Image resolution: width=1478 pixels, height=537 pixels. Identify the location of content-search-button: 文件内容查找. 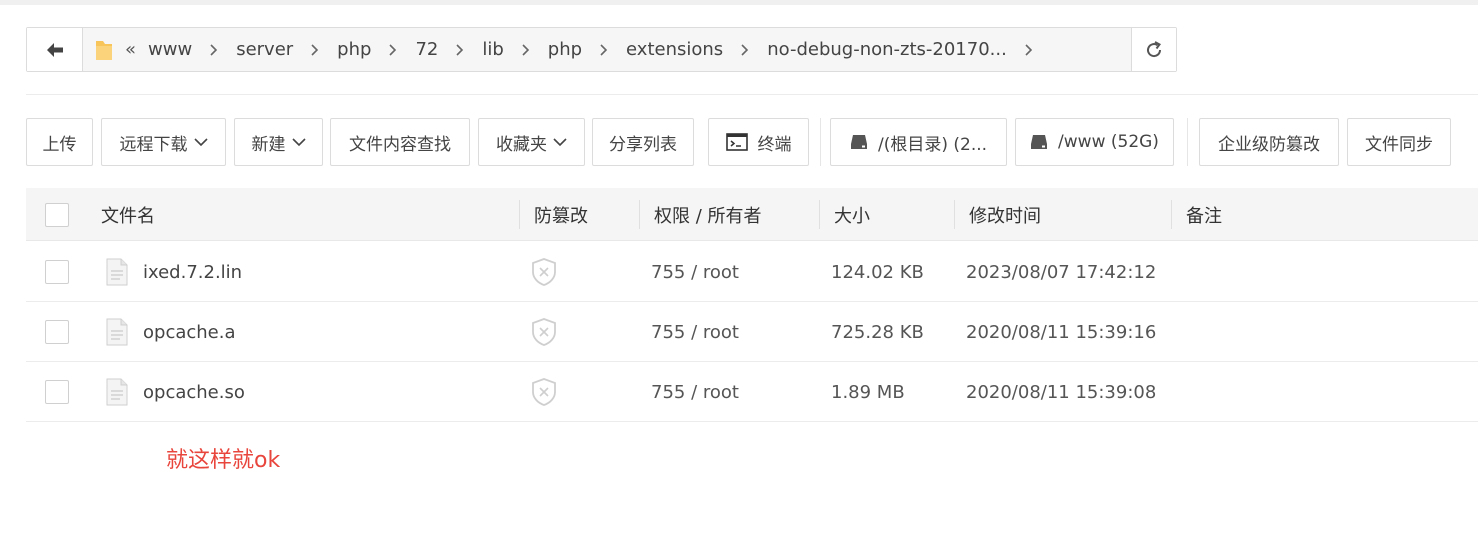
(400, 142).